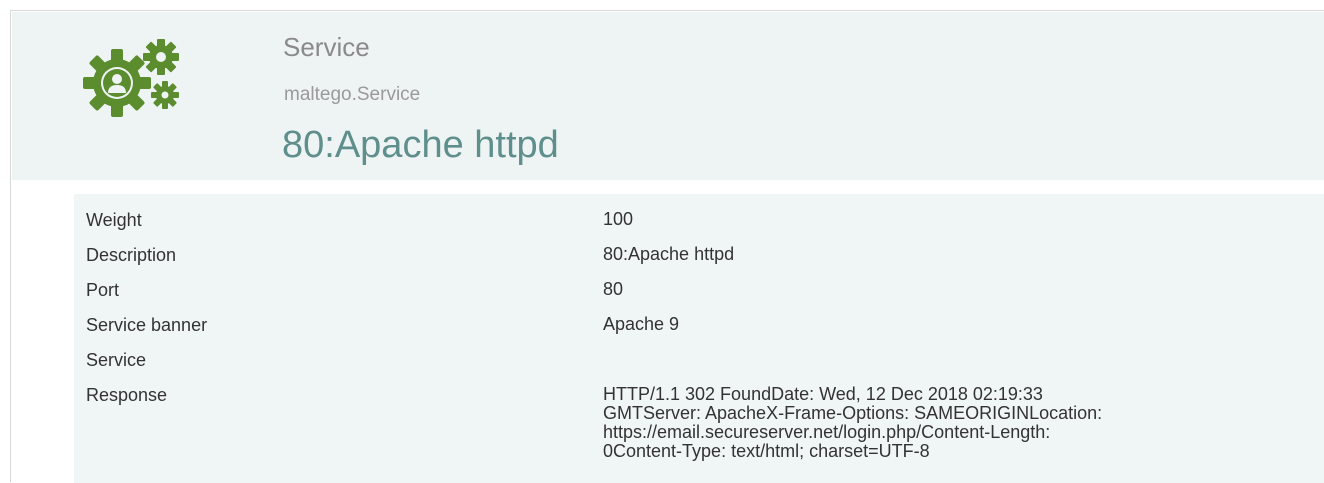  Describe the element at coordinates (618, 219) in the screenshot. I see `property-value: 100` at that location.